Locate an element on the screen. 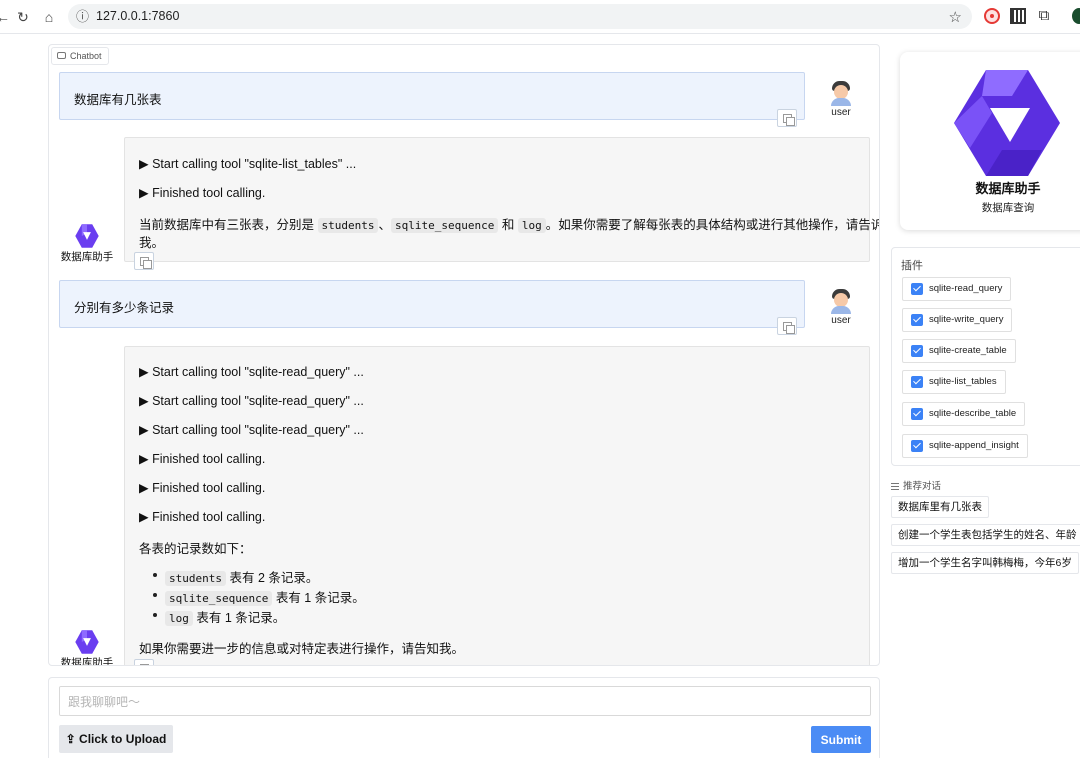 This screenshot has width=1080, height=758. upload-button: ⇪ Click to Upload is located at coordinates (116, 739).